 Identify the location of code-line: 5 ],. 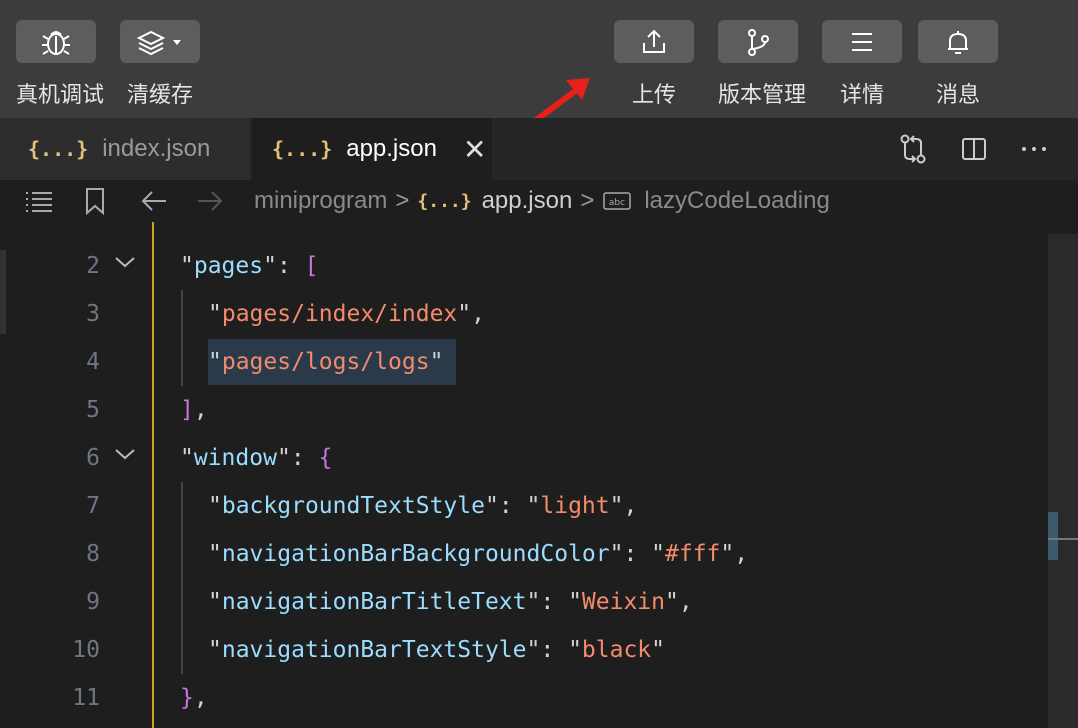
(524, 410).